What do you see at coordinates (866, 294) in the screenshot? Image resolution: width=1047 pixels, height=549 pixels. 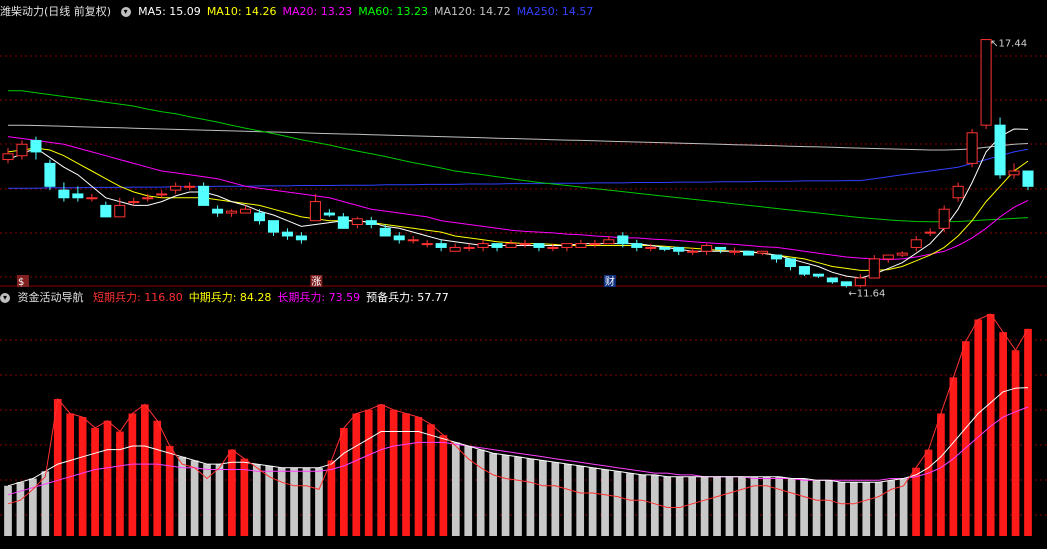 I see `low-price-label: ←11.64` at bounding box center [866, 294].